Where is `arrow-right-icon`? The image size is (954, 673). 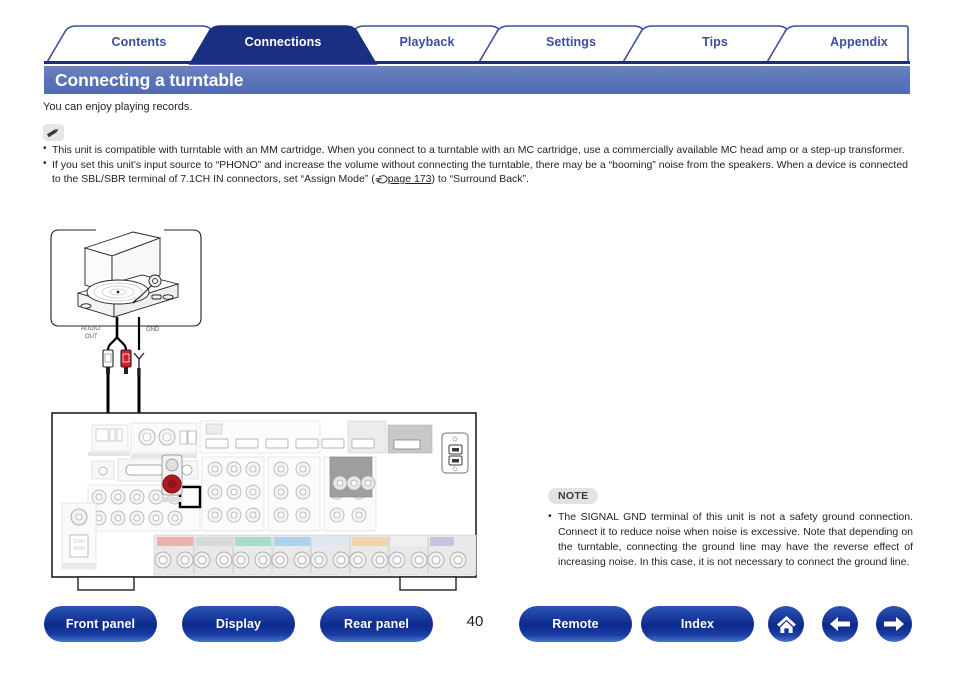
arrow-right-icon is located at coordinates (894, 624).